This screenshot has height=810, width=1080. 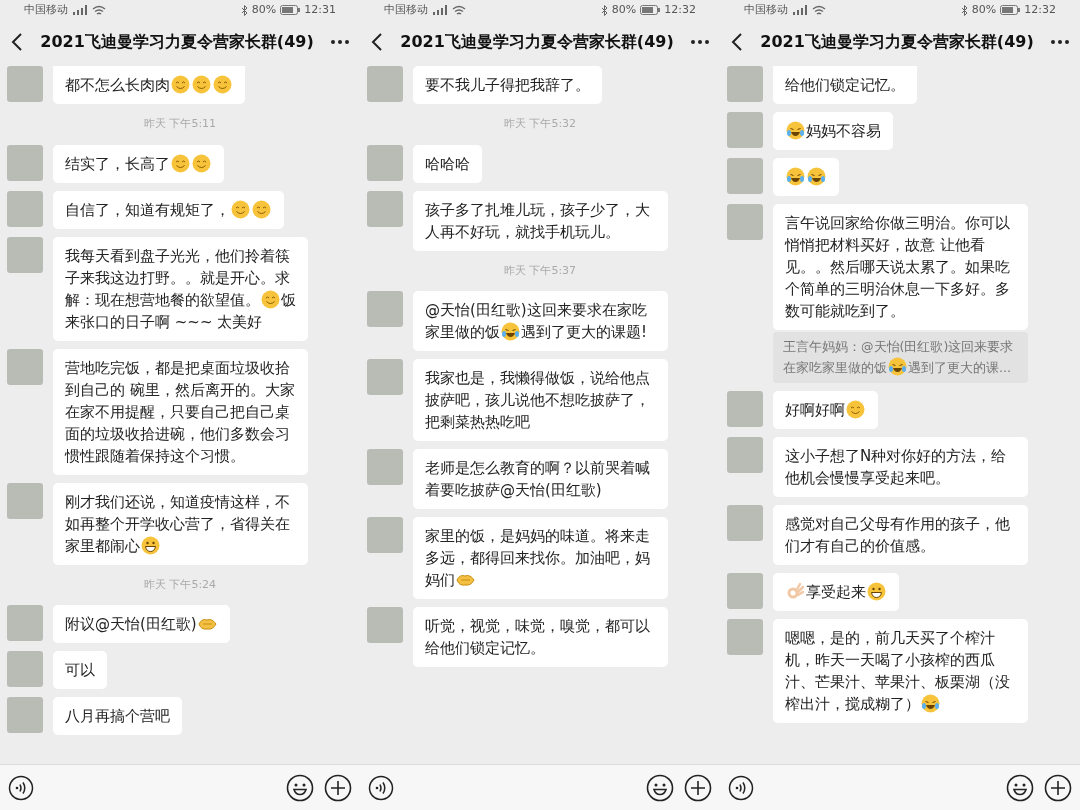 I want to click on timestamp: 昨天 下午5:37, so click(x=540, y=270).